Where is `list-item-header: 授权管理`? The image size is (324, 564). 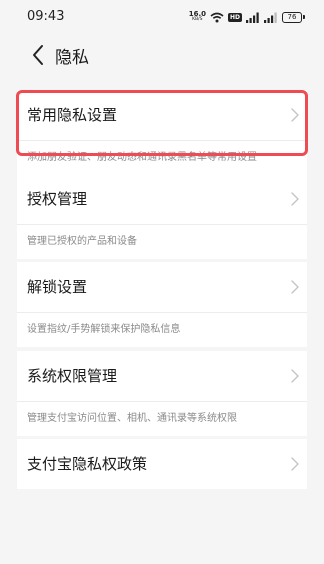
list-item-header: 授权管理 is located at coordinates (162, 199).